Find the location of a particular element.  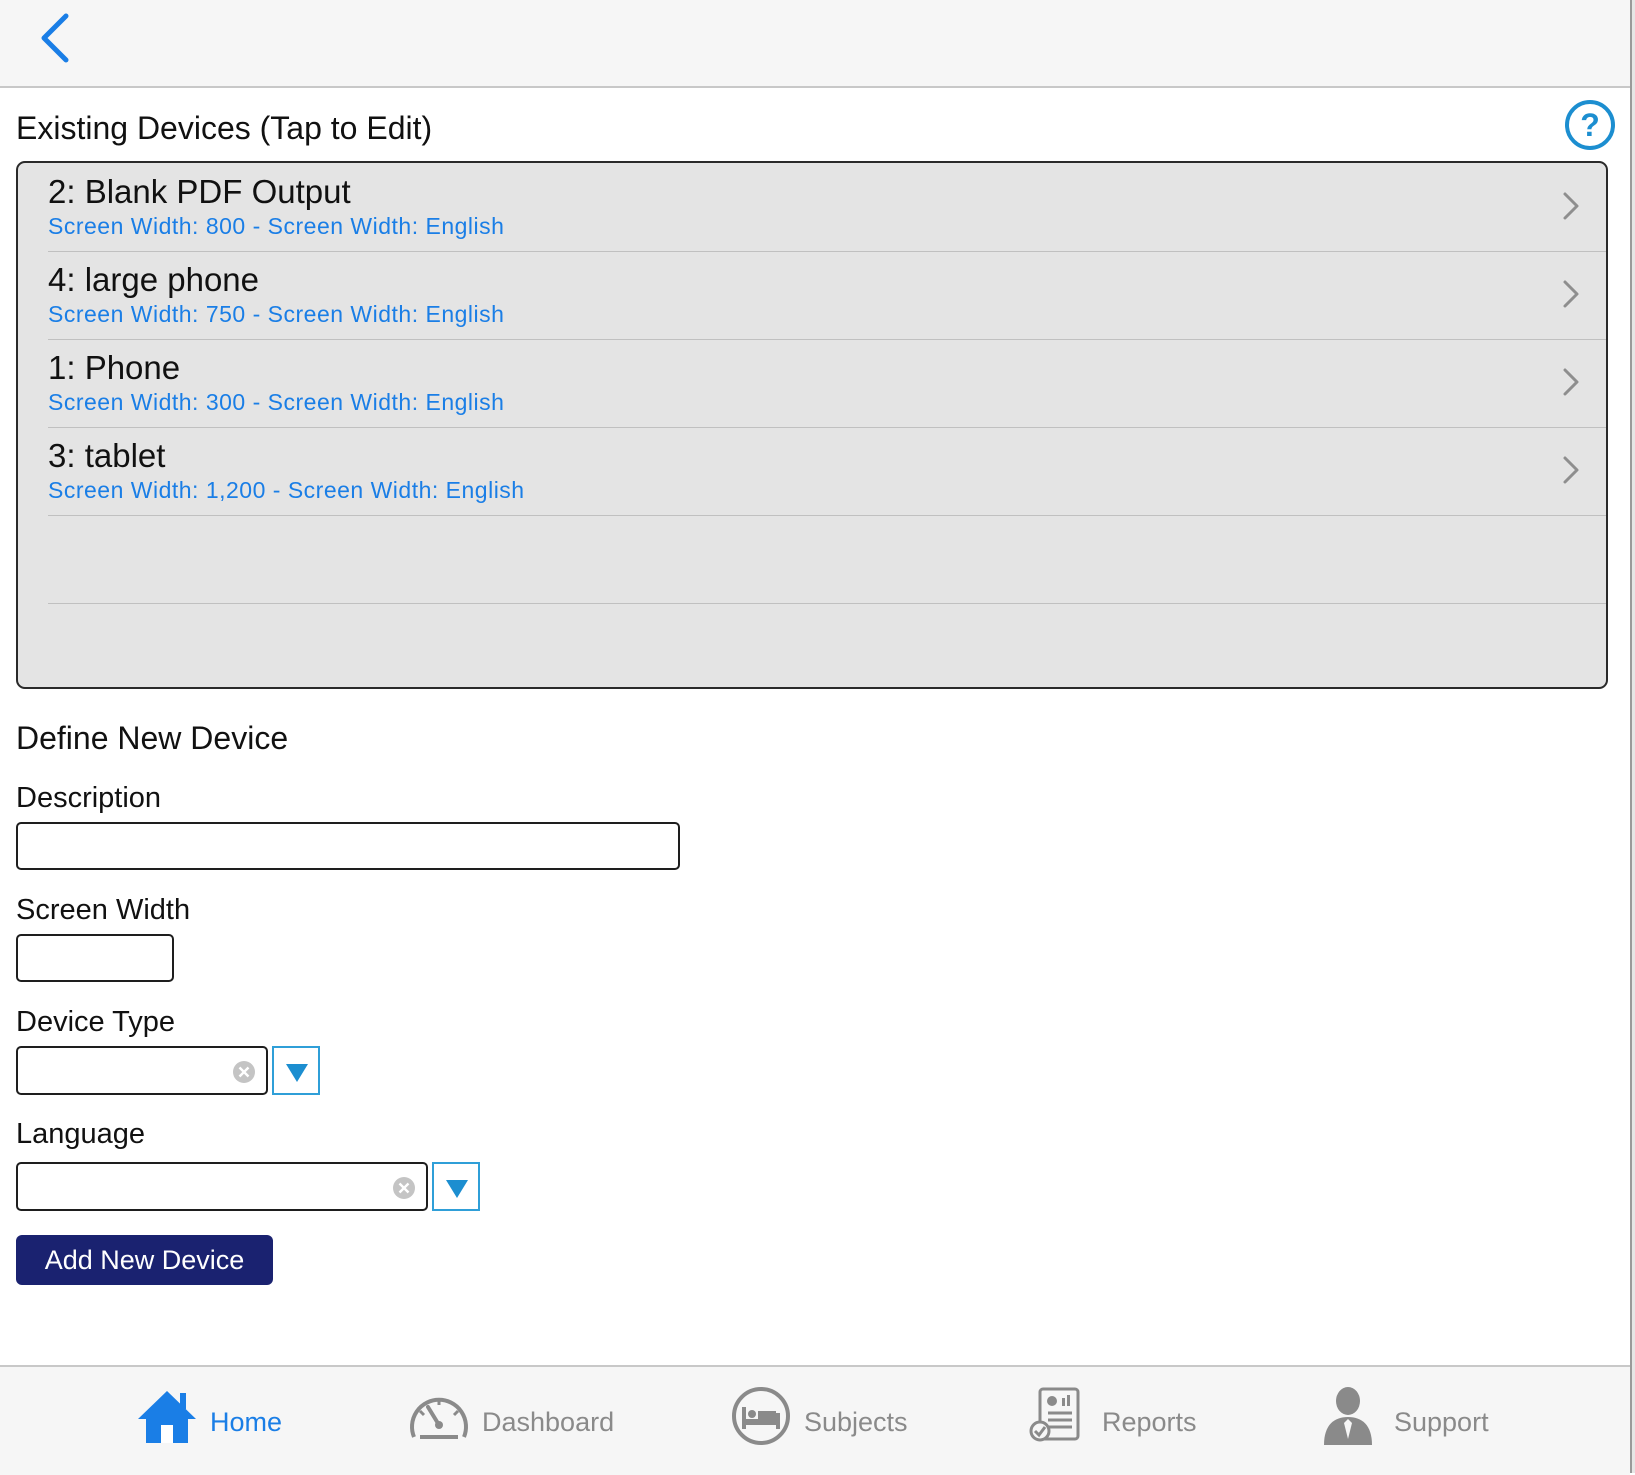

back-button is located at coordinates (56, 38).